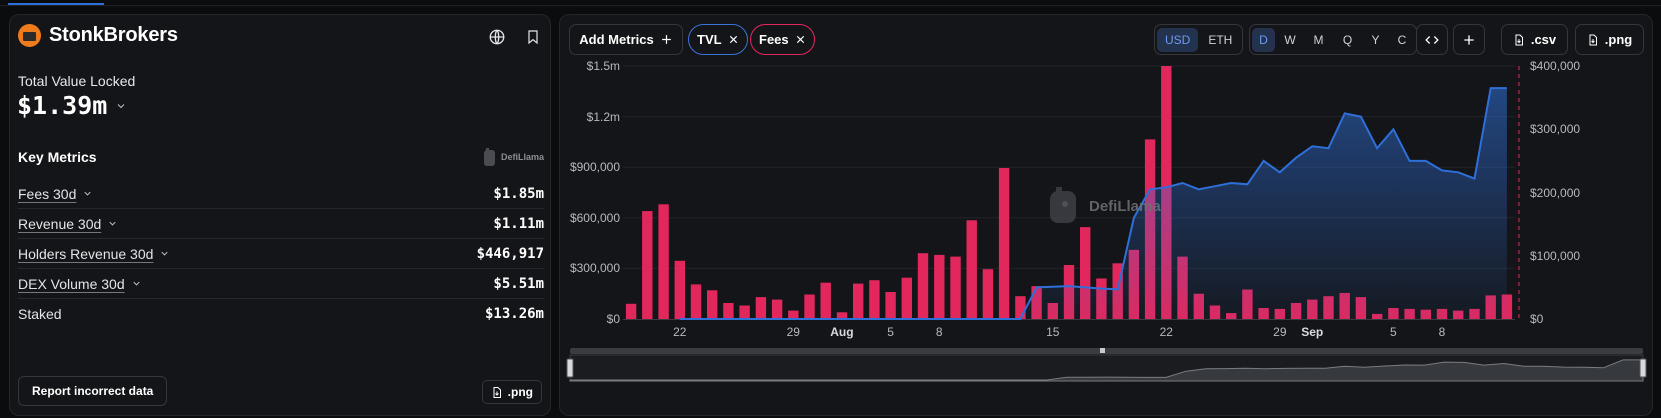  Describe the element at coordinates (281, 284) in the screenshot. I see `metric-row-dex-volume: DEX Volume 30d $5.51m` at that location.